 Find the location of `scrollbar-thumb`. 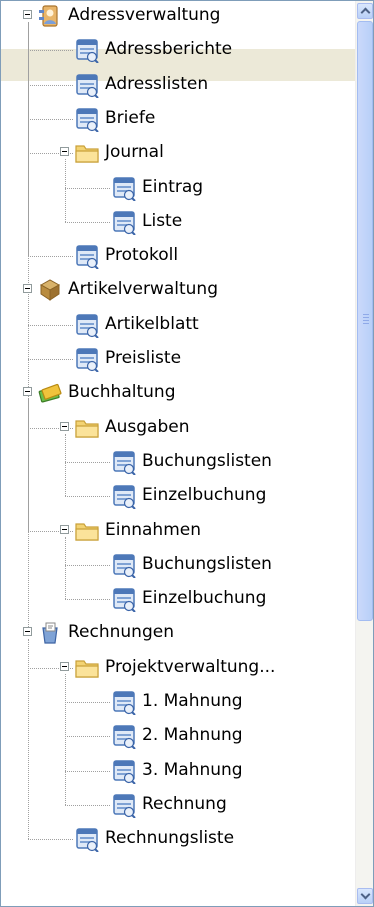

scrollbar-thumb is located at coordinates (365, 321).